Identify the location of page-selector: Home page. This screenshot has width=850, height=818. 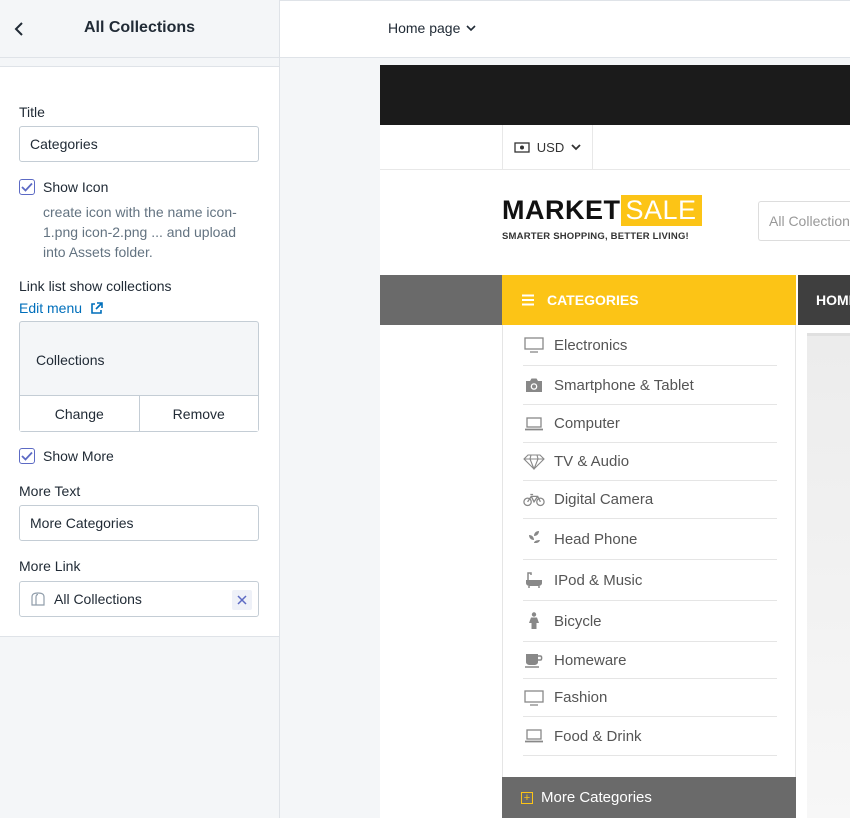
(432, 28).